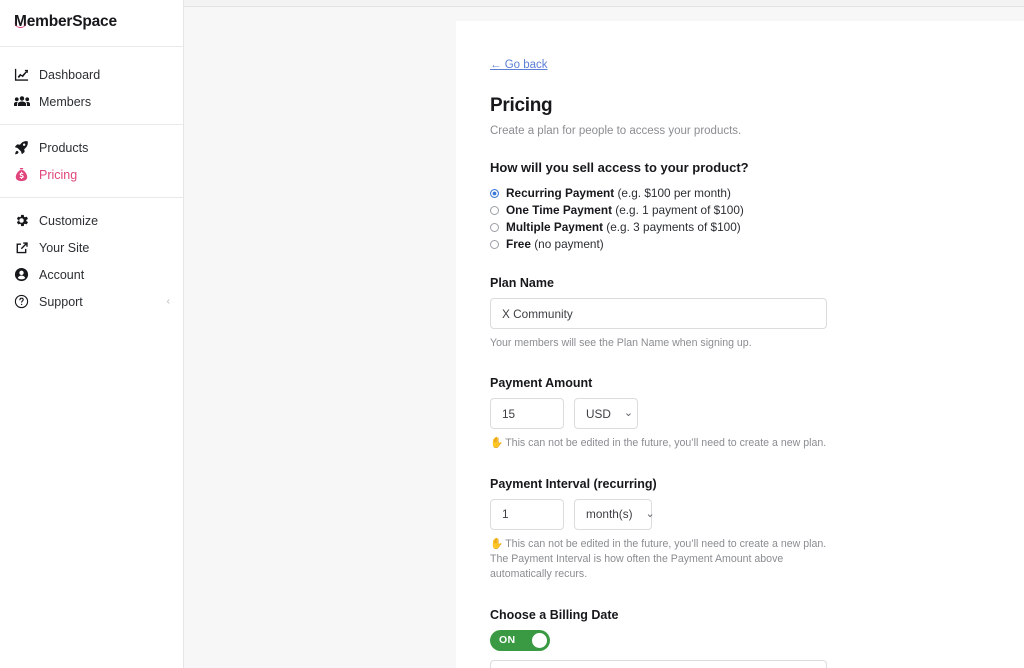 The height and width of the screenshot is (668, 1024). Describe the element at coordinates (559, 210) in the screenshot. I see `radio-name: One Time Payment` at that location.